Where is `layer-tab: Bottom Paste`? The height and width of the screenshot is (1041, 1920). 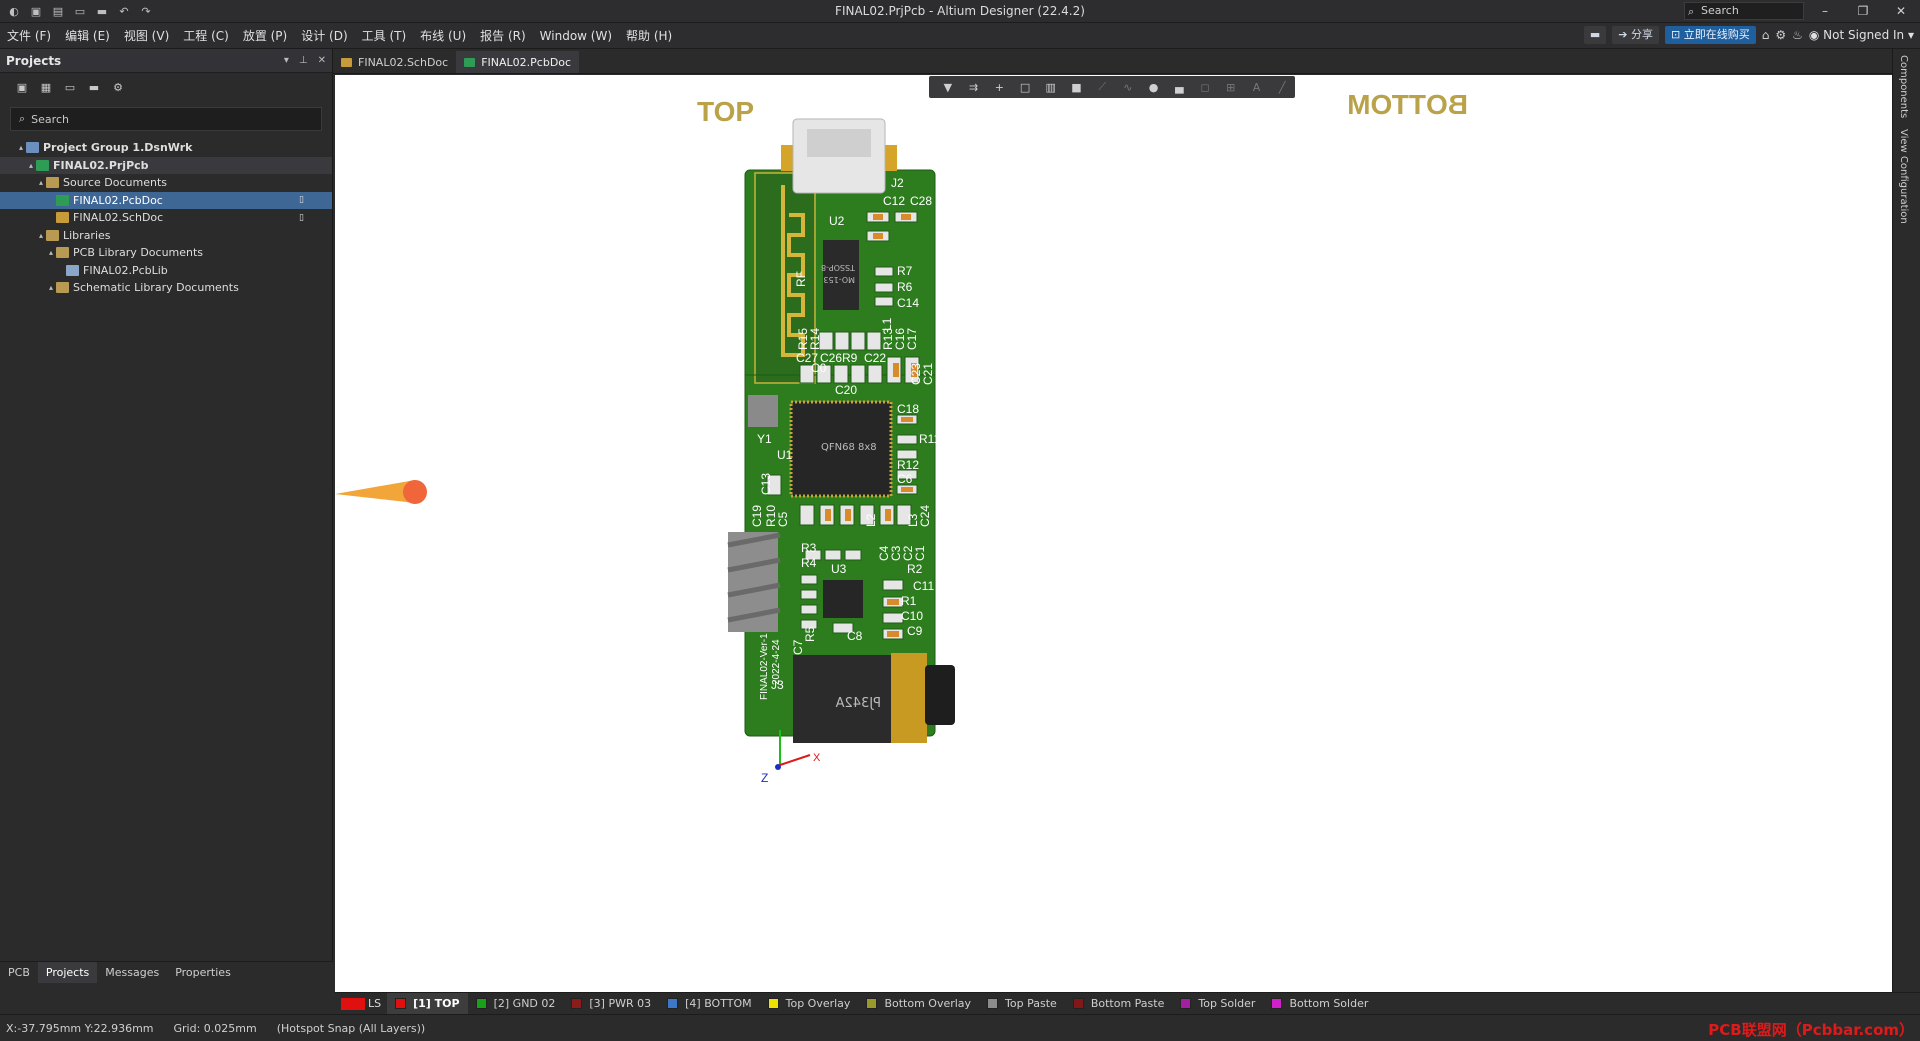
layer-tab: Bottom Paste is located at coordinates (1119, 1004).